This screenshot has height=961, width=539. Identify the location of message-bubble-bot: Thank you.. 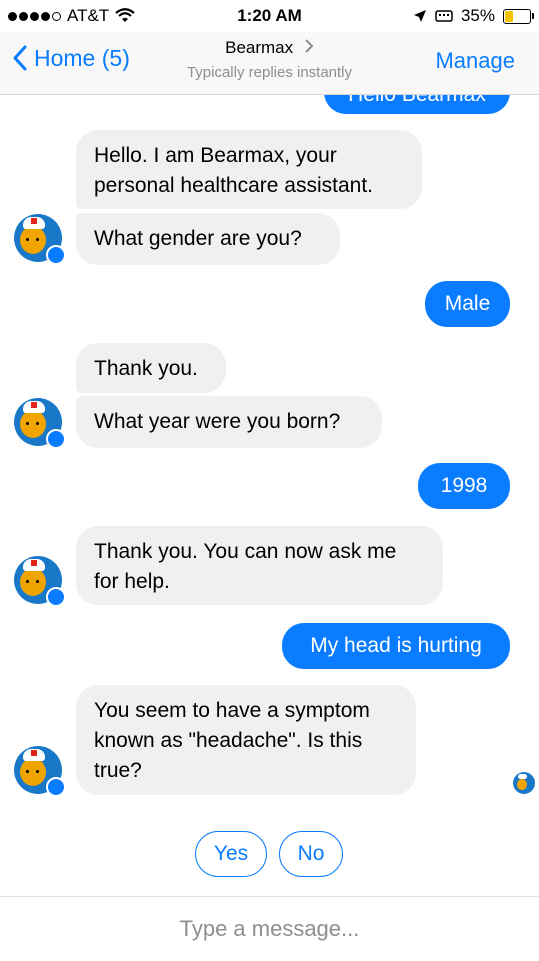
(151, 368).